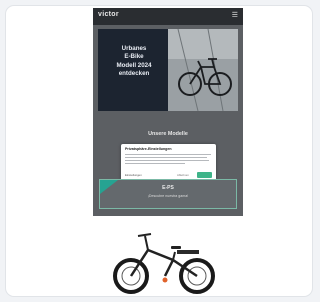 This screenshot has height=302, width=320. What do you see at coordinates (133, 175) in the screenshot?
I see `cookie-settings-link: Einstellungen` at bounding box center [133, 175].